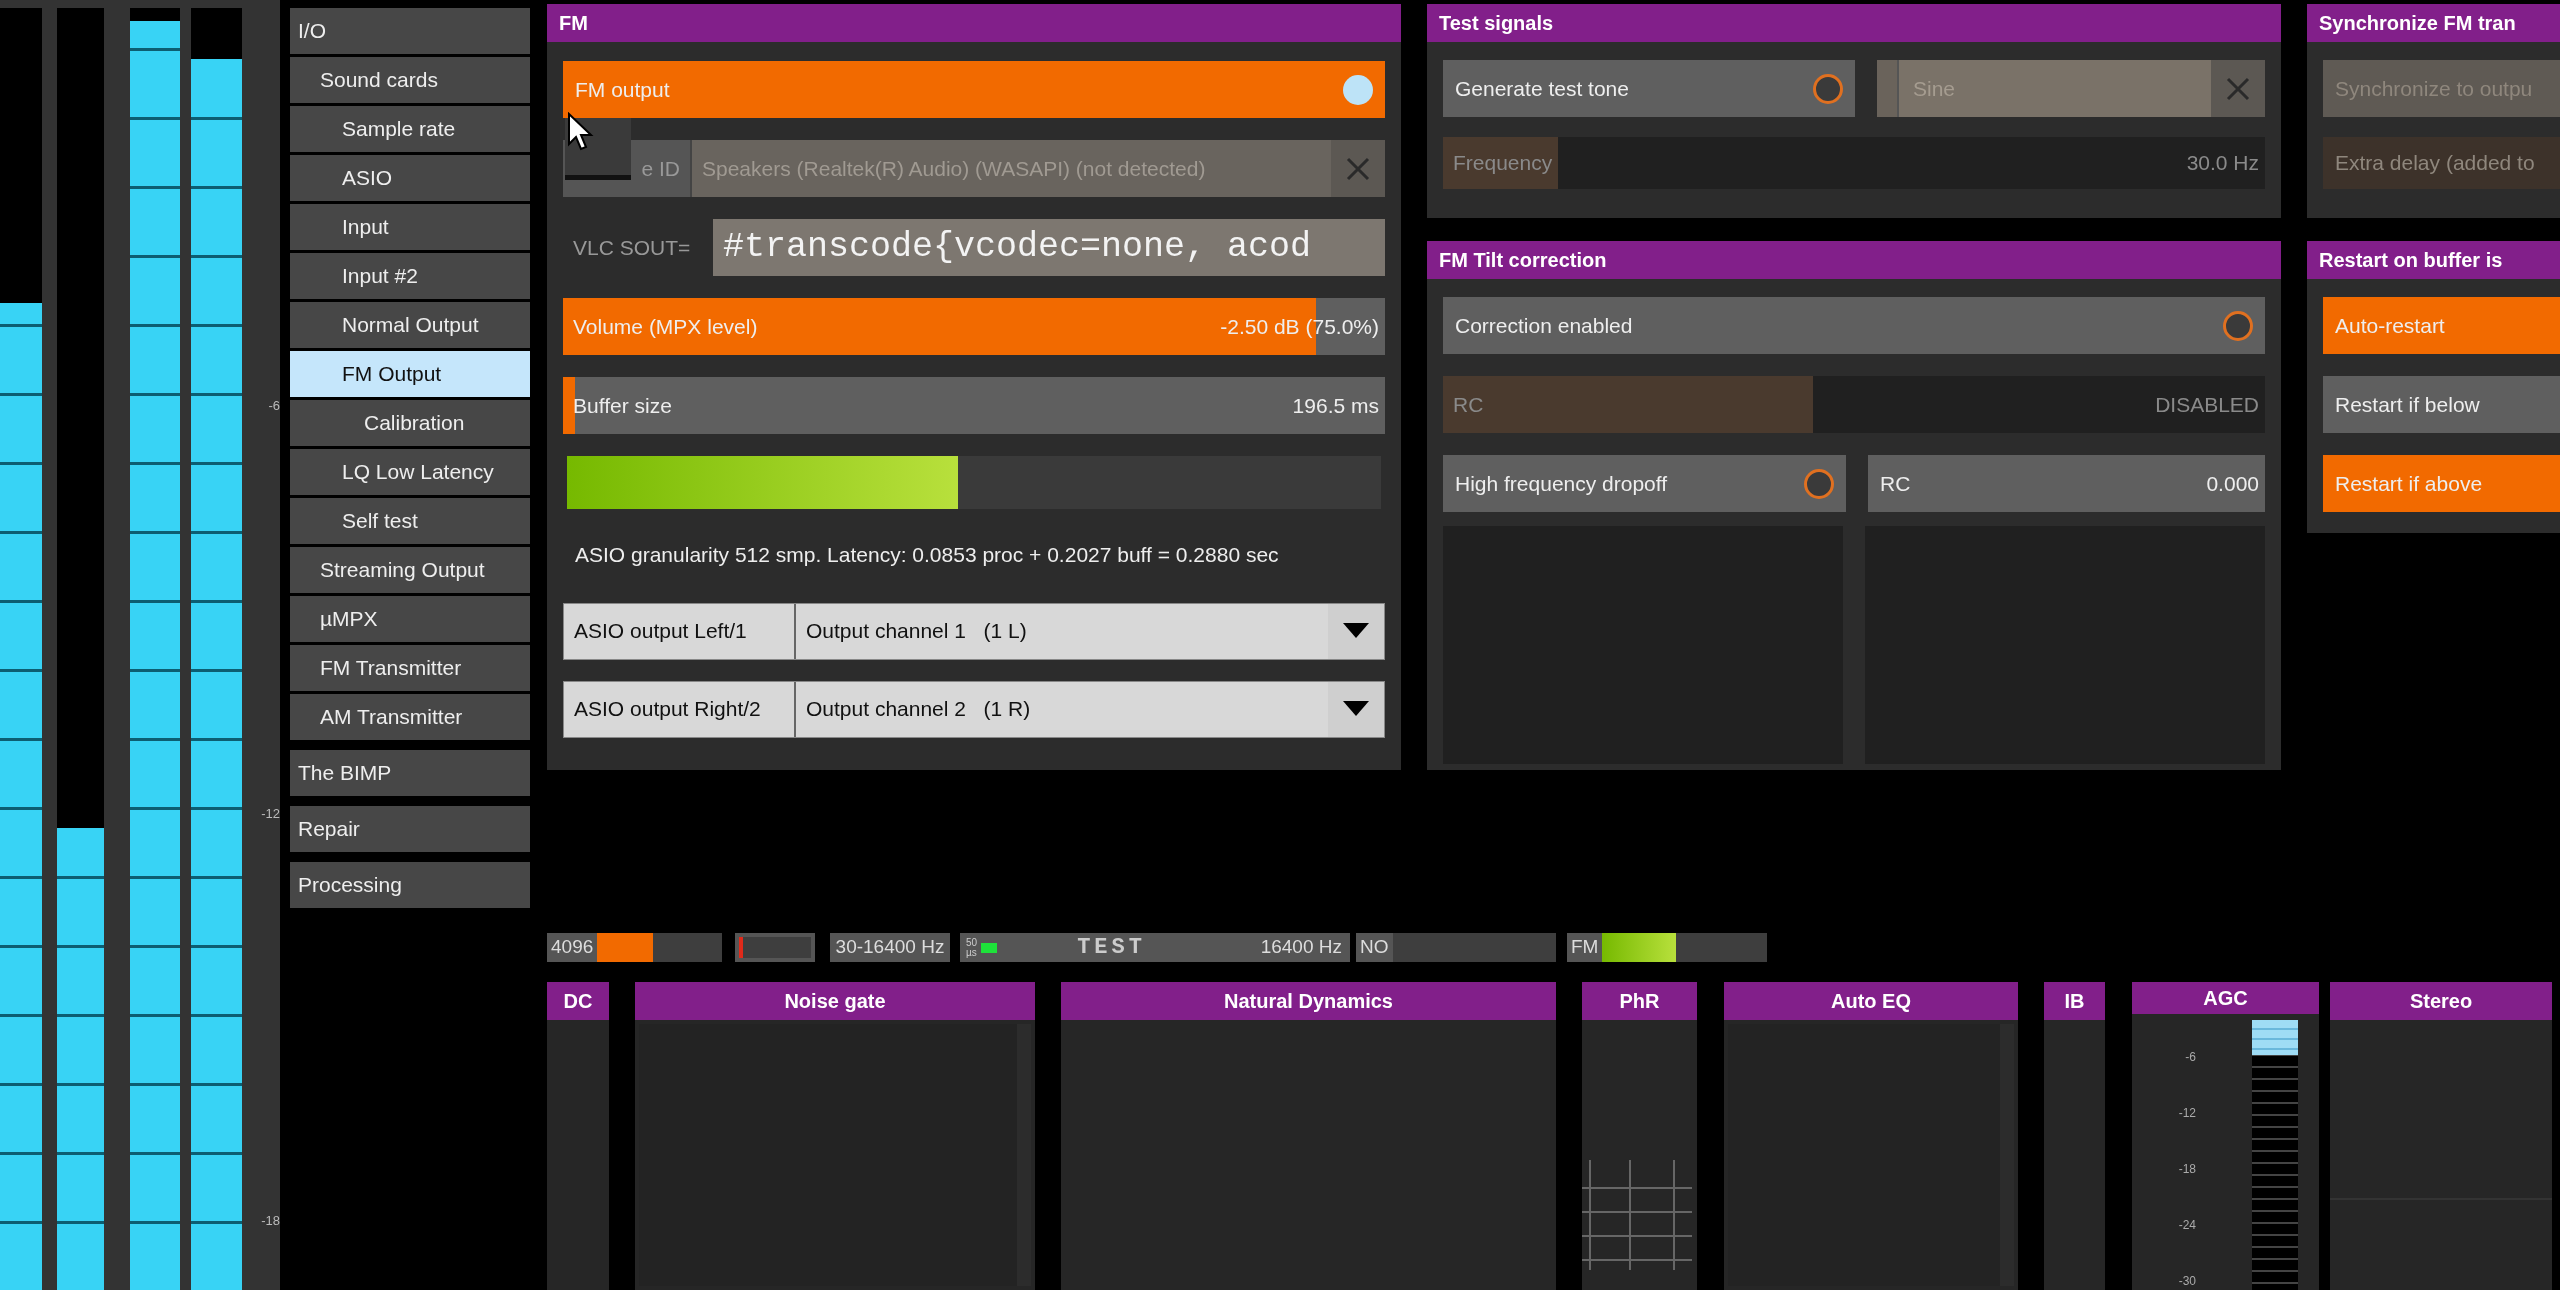  Describe the element at coordinates (2433, 23) in the screenshot. I see `panel-header: Synchronize FM tran` at that location.